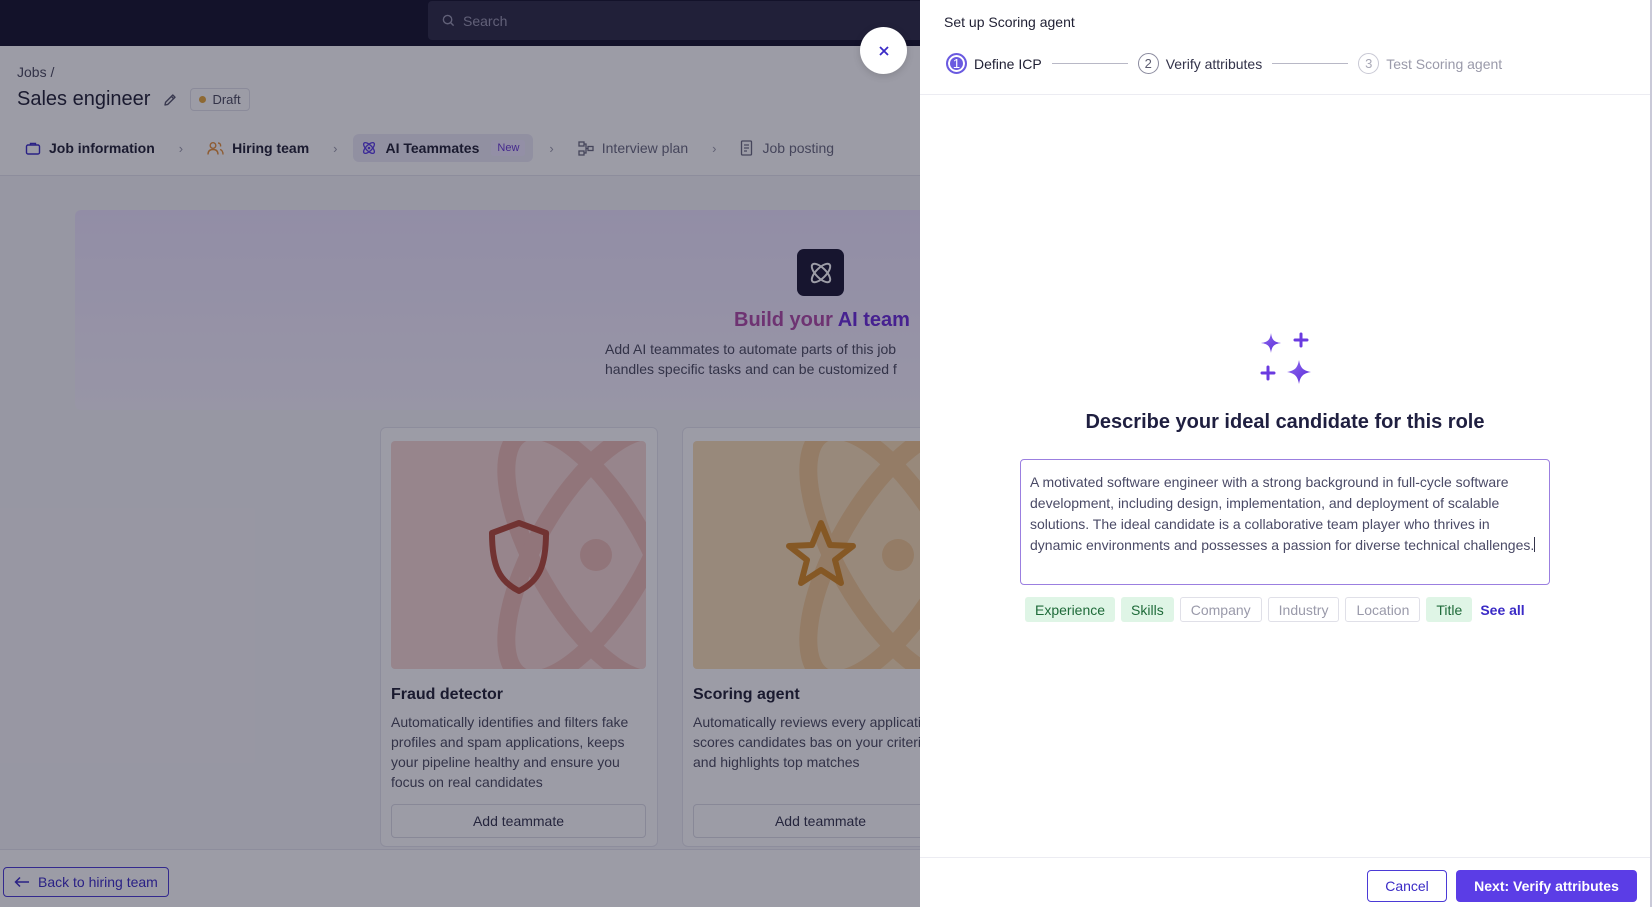 Image resolution: width=1652 pixels, height=907 pixels. Describe the element at coordinates (1220, 609) in the screenshot. I see `tag-company: Company` at that location.